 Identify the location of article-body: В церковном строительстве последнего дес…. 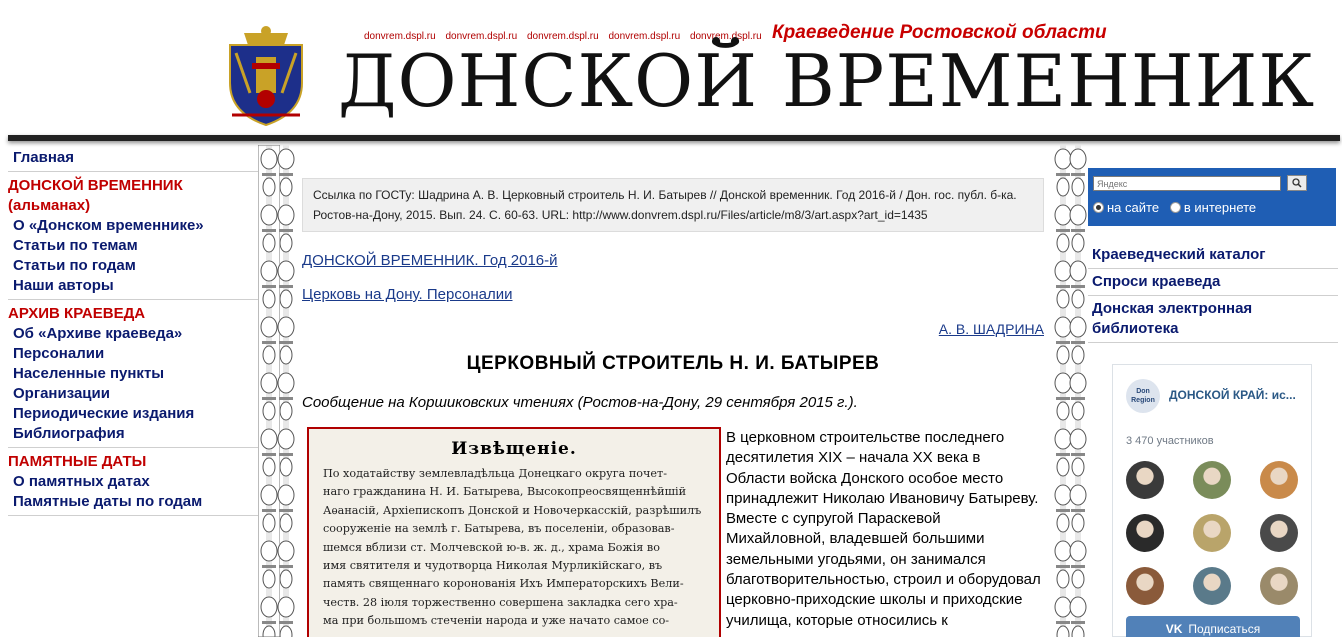
(883, 529).